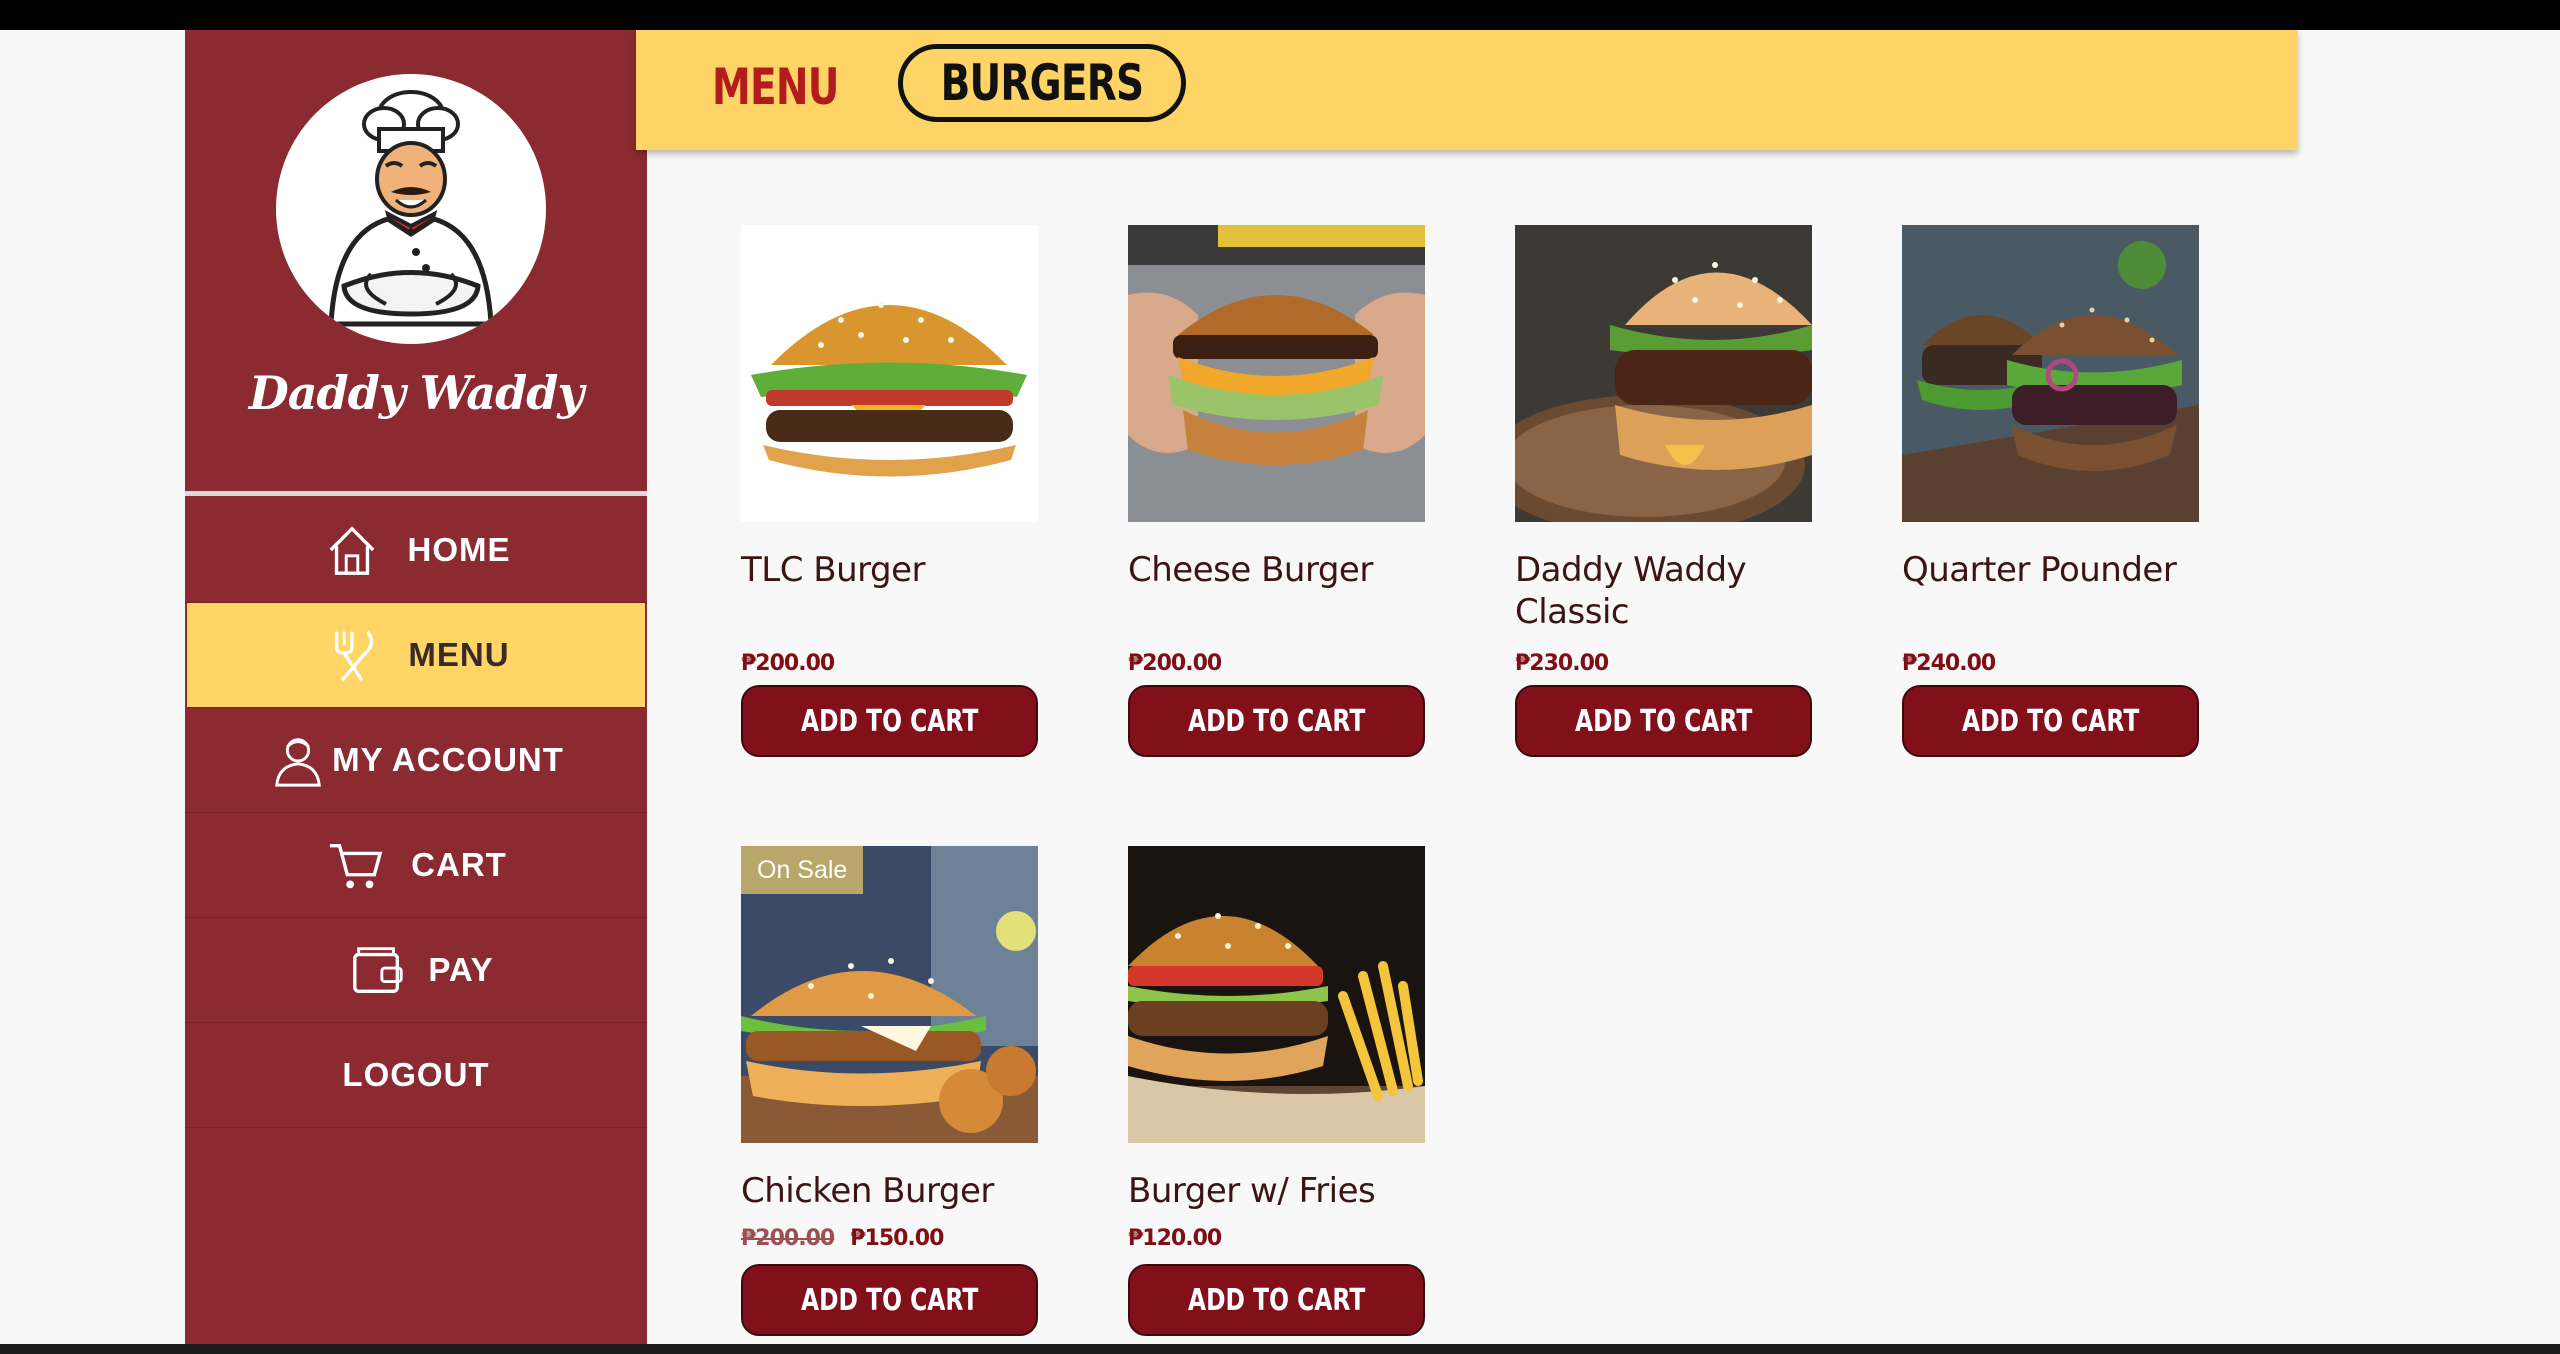  What do you see at coordinates (298, 760) in the screenshot?
I see `user-icon` at bounding box center [298, 760].